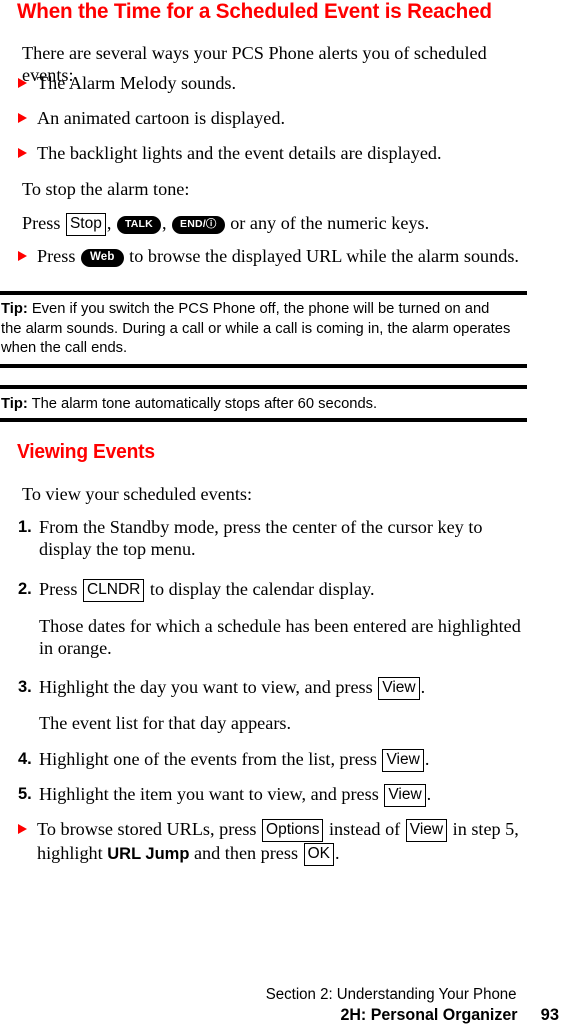 This screenshot has height=1033, width=562. Describe the element at coordinates (165, 723) in the screenshot. I see `step3-note: The event list for that day appears.` at that location.